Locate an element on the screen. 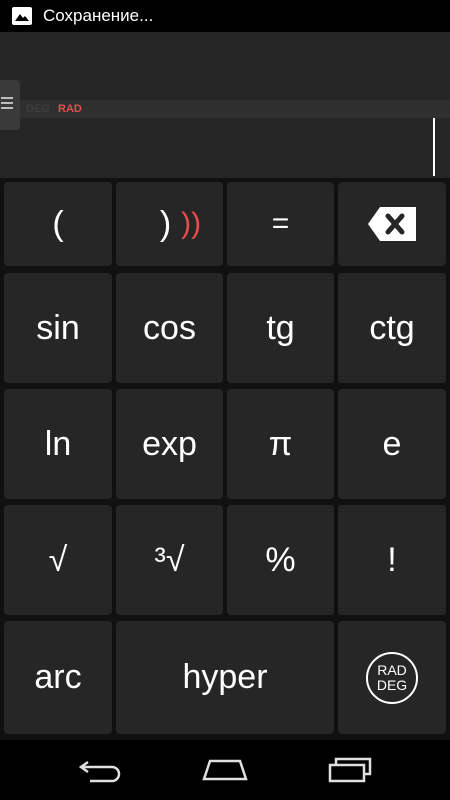  sin-label: sin is located at coordinates (58, 327).